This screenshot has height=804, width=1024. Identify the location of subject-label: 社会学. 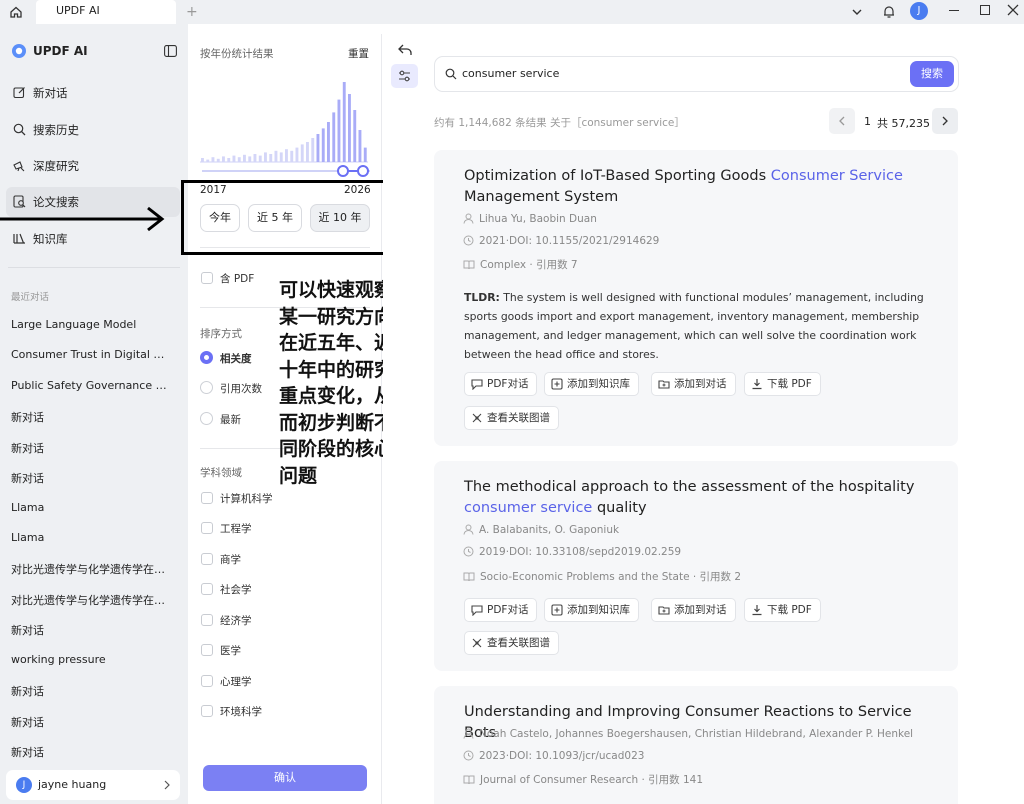
(236, 590).